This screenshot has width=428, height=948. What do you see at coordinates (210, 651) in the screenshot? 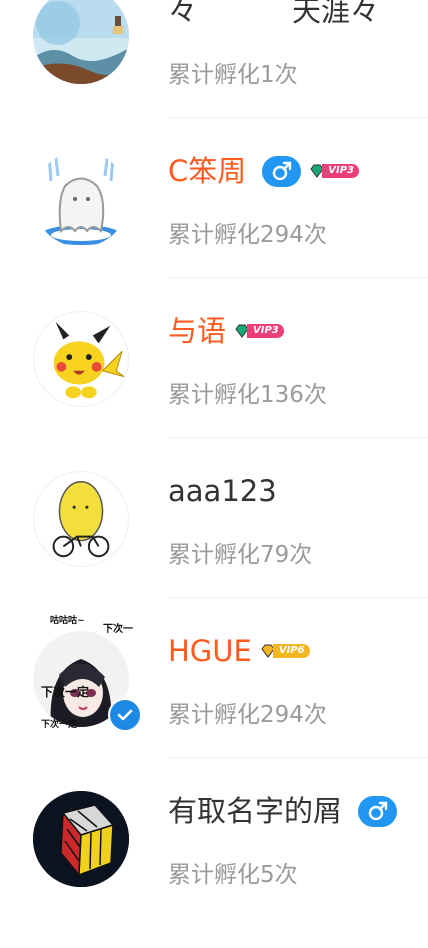
I see `user-name: HGUE` at bounding box center [210, 651].